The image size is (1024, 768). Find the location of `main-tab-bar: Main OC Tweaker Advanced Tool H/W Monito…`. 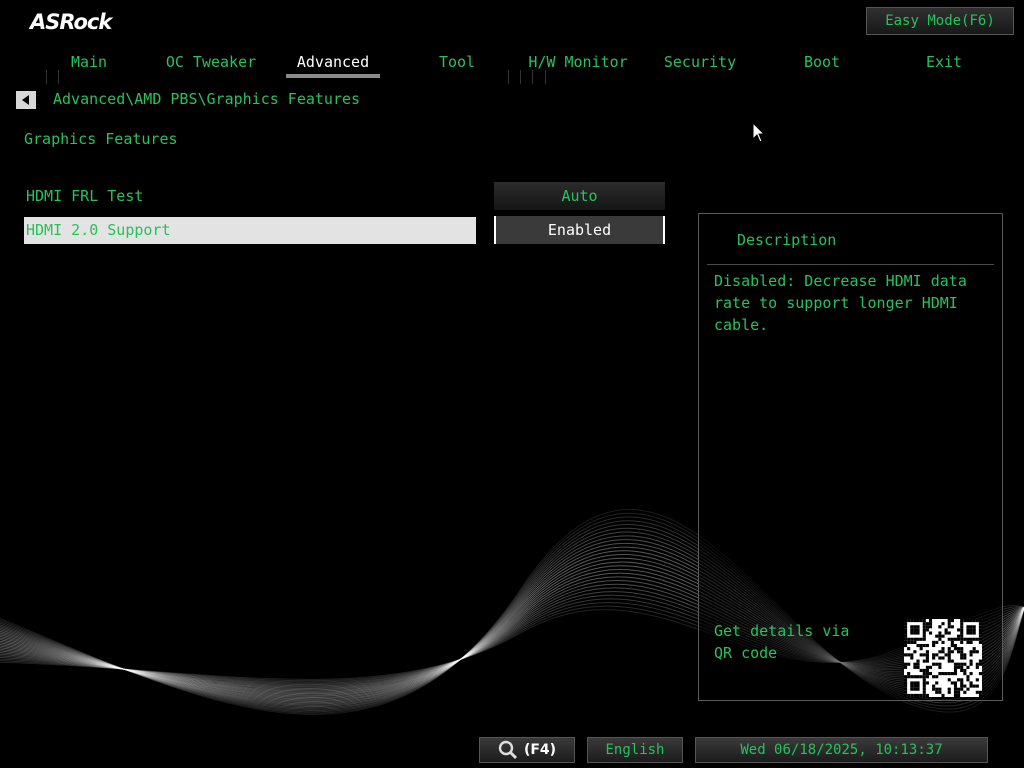

main-tab-bar: Main OC Tweaker Advanced Tool H/W Monito… is located at coordinates (512, 63).